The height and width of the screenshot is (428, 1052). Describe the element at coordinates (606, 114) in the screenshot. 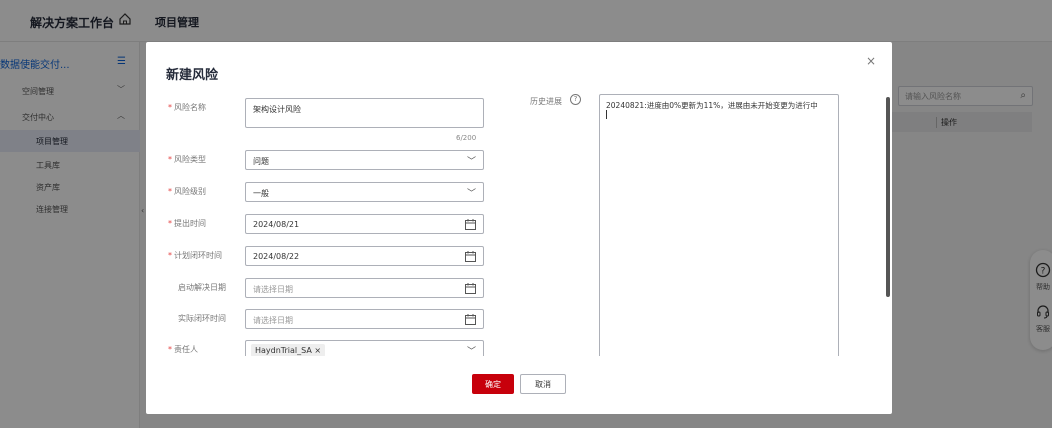

I see `text-caret` at that location.